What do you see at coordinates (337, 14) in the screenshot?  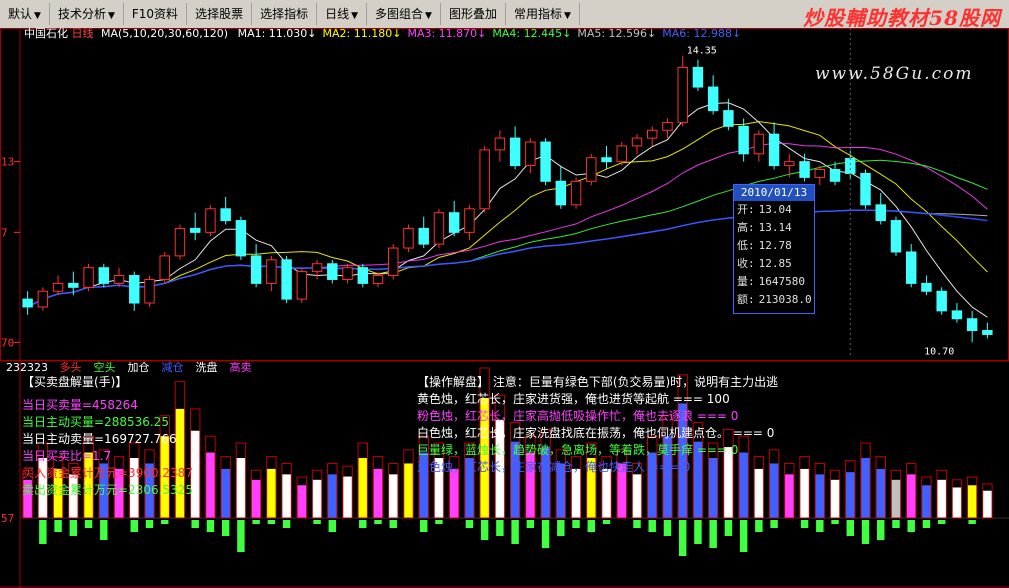 I see `toolbar-button-label: 日线` at bounding box center [337, 14].